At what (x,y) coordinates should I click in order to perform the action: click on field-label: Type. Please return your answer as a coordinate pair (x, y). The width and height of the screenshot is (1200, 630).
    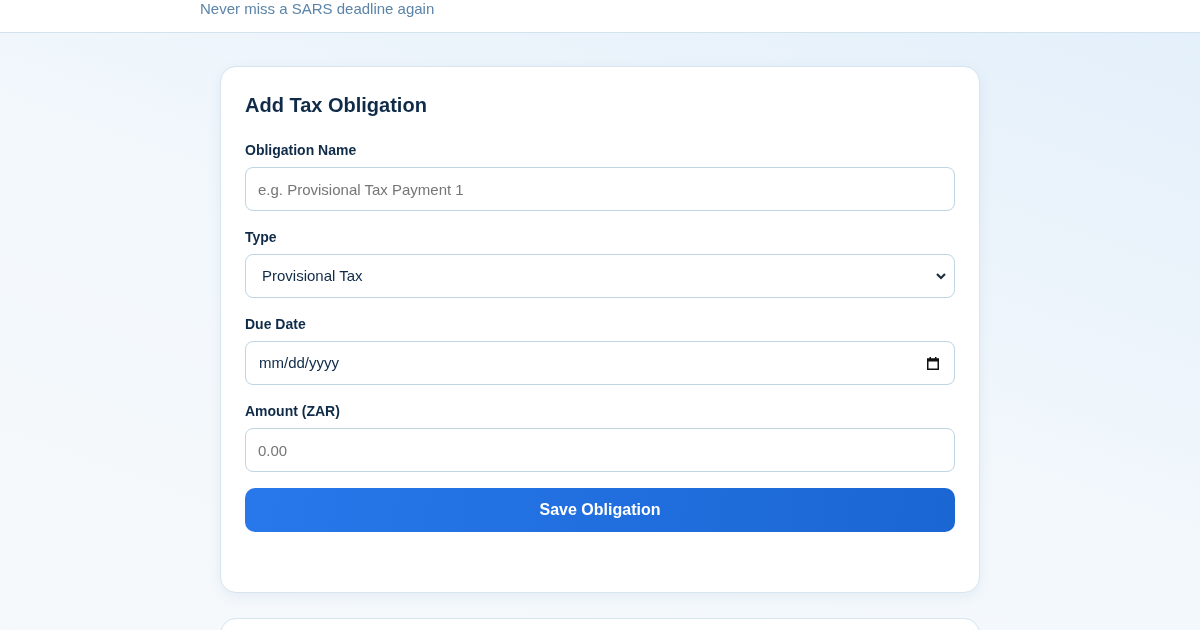
    Looking at the image, I should click on (261, 237).